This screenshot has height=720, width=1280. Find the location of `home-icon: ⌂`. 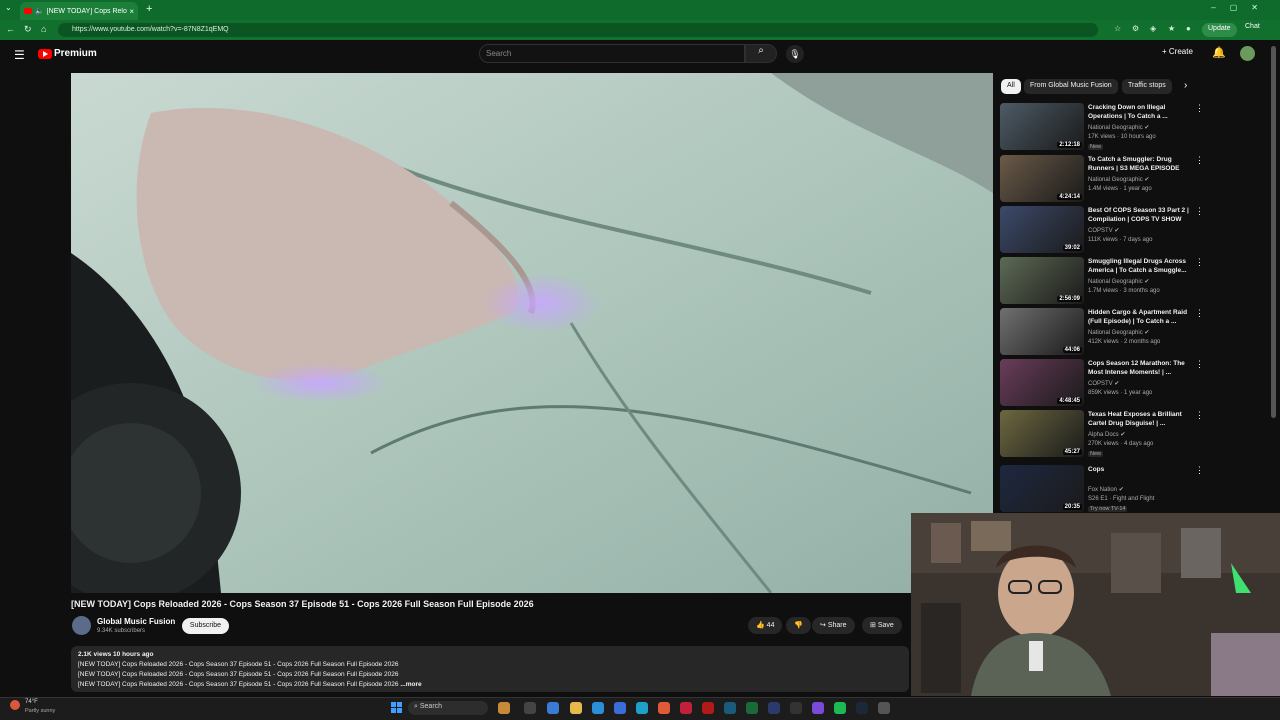

home-icon: ⌂ is located at coordinates (43, 29).